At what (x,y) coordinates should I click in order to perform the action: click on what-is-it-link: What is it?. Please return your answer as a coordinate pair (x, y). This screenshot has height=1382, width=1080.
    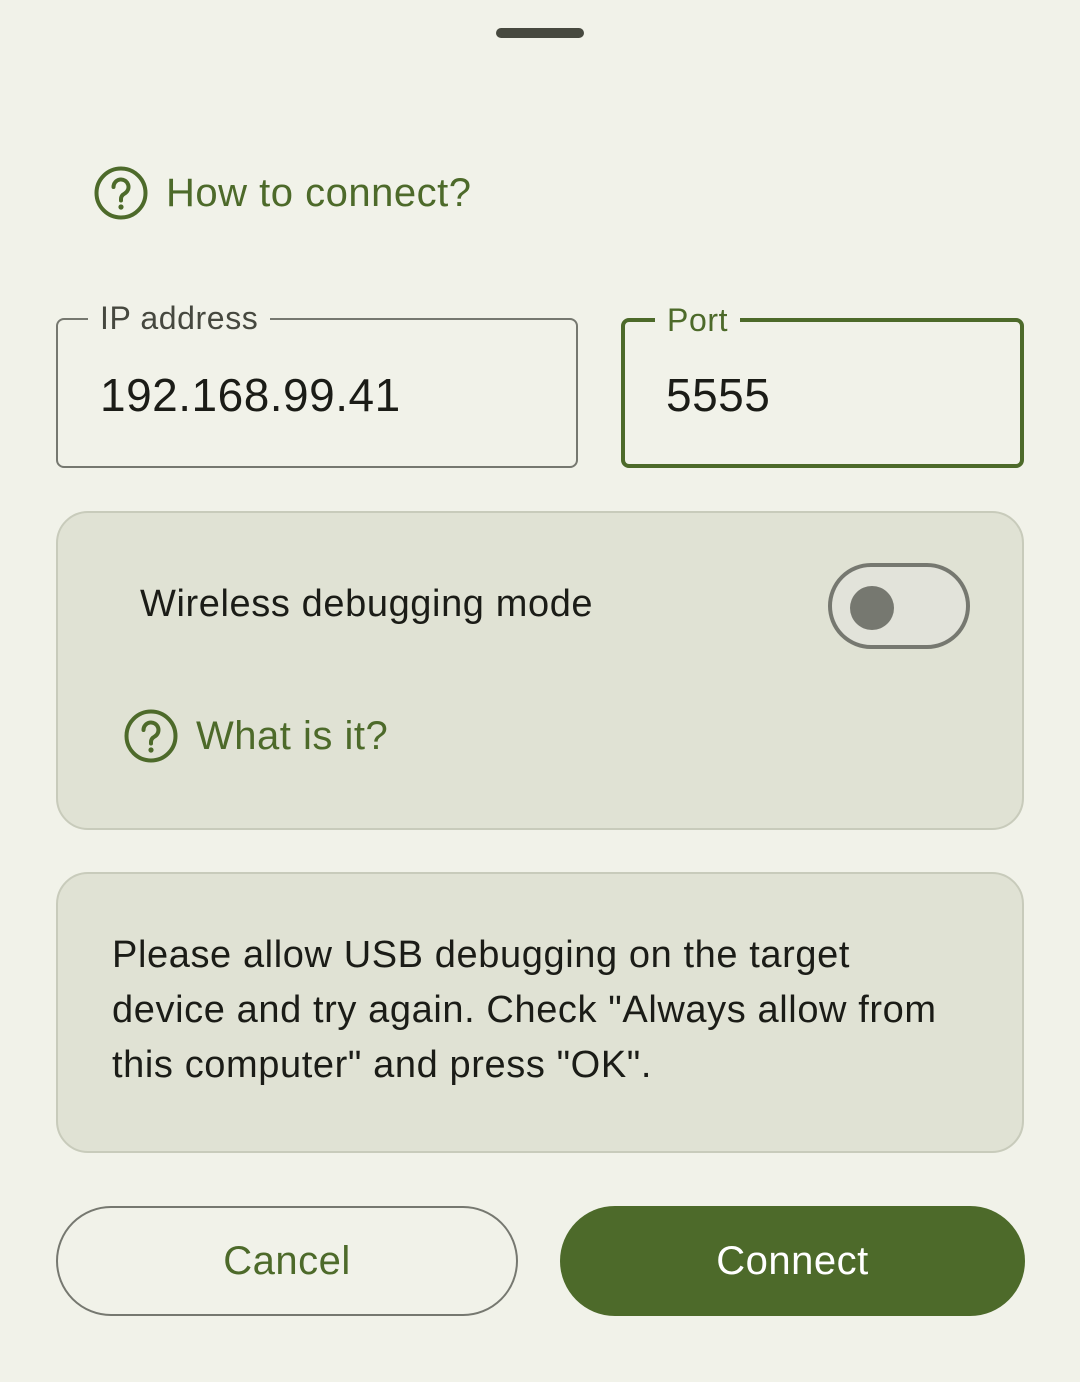
    Looking at the image, I should click on (256, 736).